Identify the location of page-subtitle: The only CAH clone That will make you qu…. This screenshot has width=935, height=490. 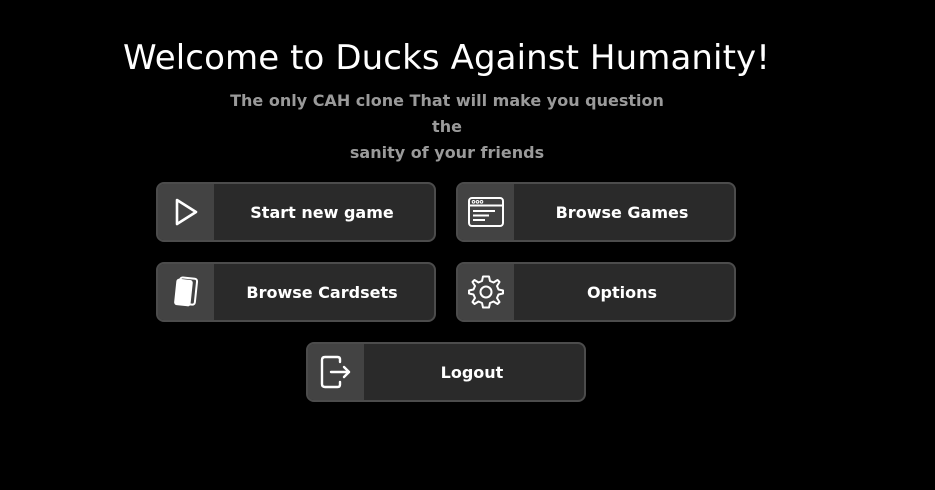
(447, 127).